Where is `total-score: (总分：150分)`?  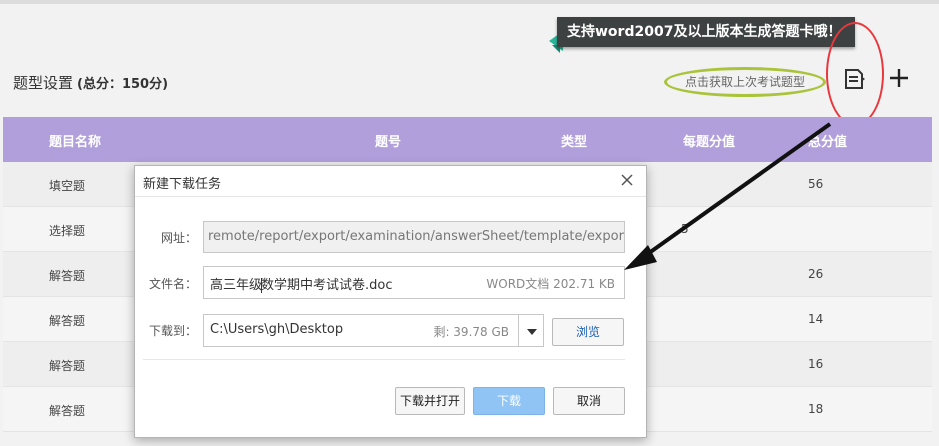
total-score: (总分：150分) is located at coordinates (123, 84).